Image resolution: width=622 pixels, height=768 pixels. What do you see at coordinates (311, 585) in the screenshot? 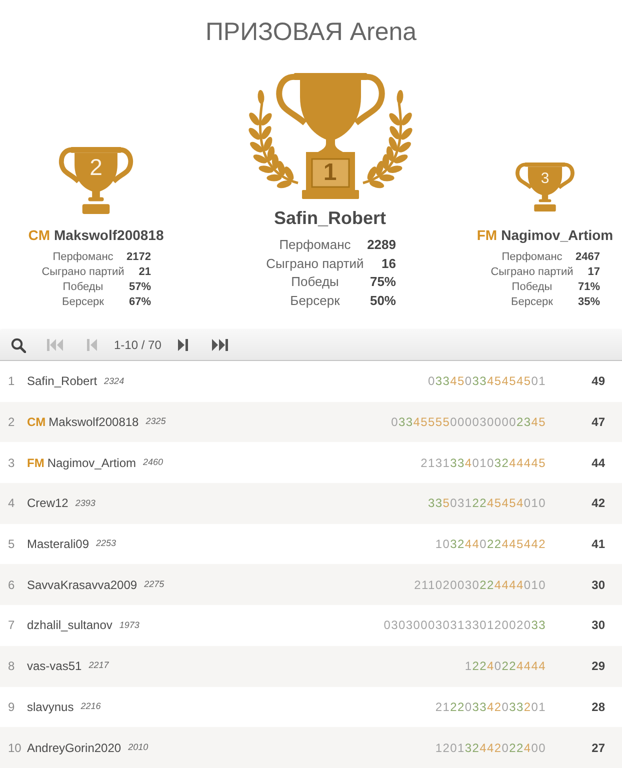
I see `standings-row: 6 SavvaKrasavva2009 2275 211020030224444010 30` at bounding box center [311, 585].